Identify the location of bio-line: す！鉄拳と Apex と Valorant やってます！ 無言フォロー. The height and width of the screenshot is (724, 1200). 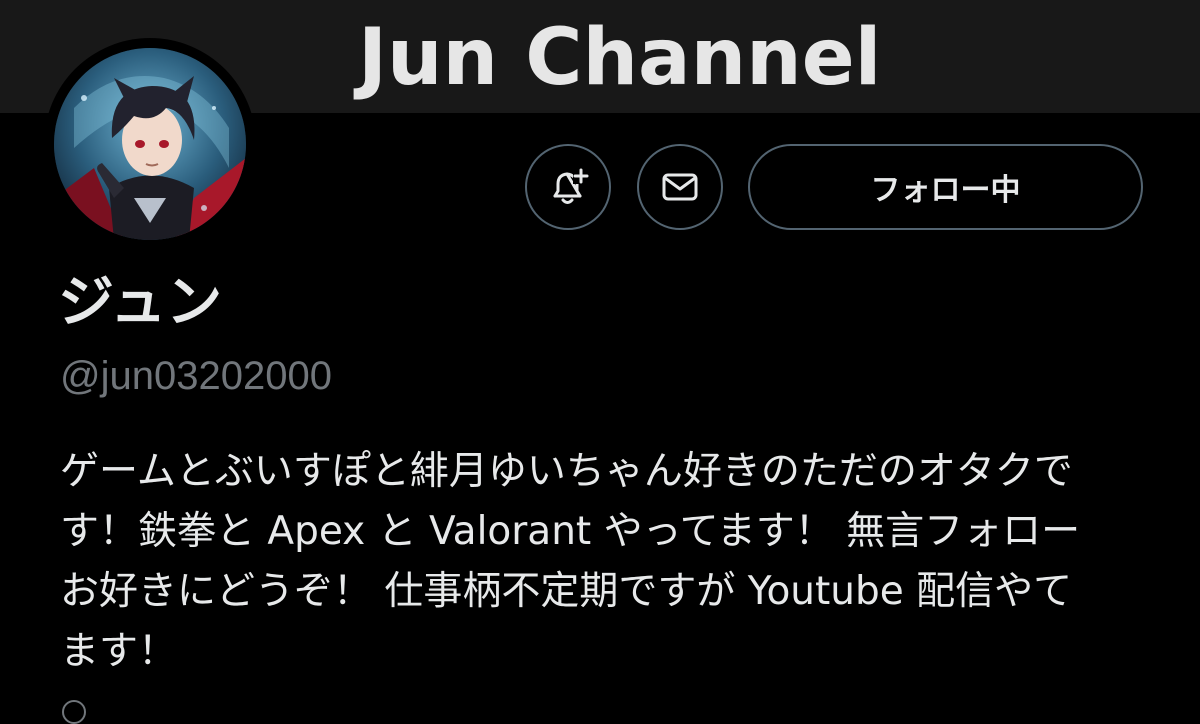
(570, 531).